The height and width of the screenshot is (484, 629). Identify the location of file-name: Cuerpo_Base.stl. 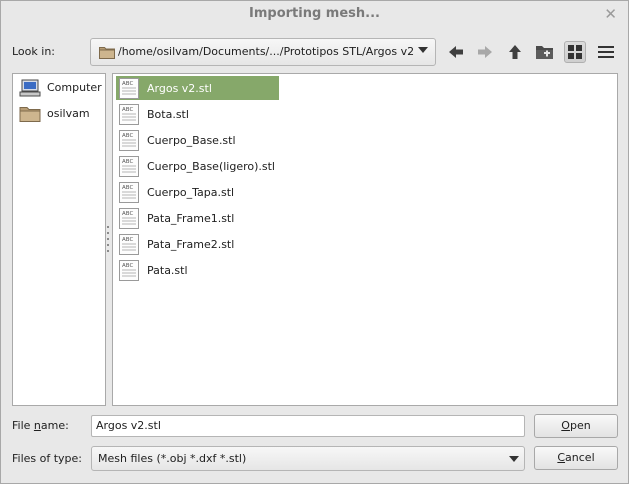
(191, 140).